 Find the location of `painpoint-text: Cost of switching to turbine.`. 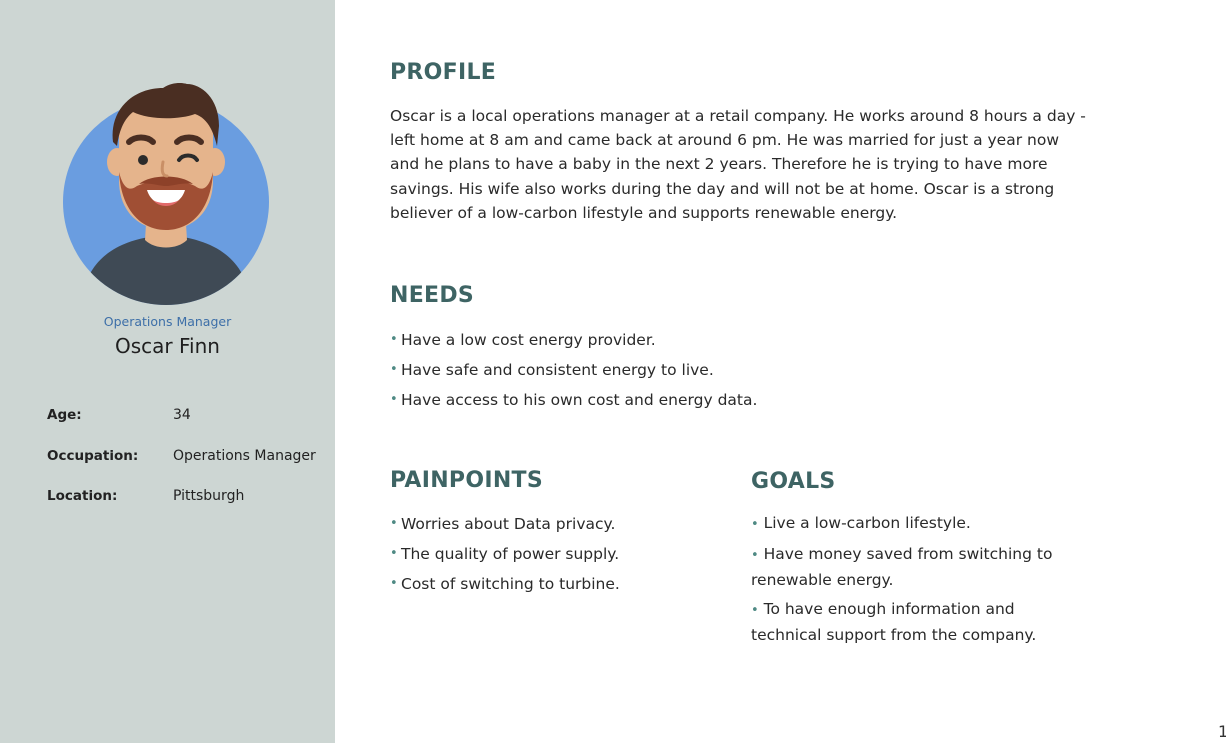

painpoint-text: Cost of switching to turbine. is located at coordinates (510, 584).